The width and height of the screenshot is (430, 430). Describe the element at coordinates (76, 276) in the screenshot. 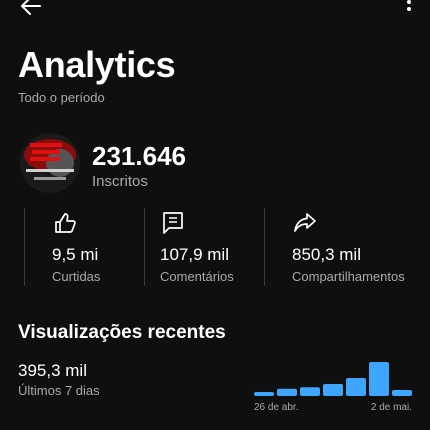

I see `likes-label: Curtidas` at that location.